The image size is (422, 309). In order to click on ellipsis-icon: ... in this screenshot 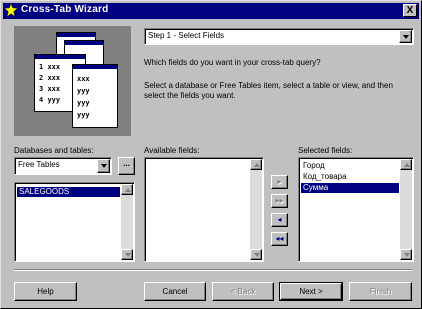, I will do `click(126, 163)`.